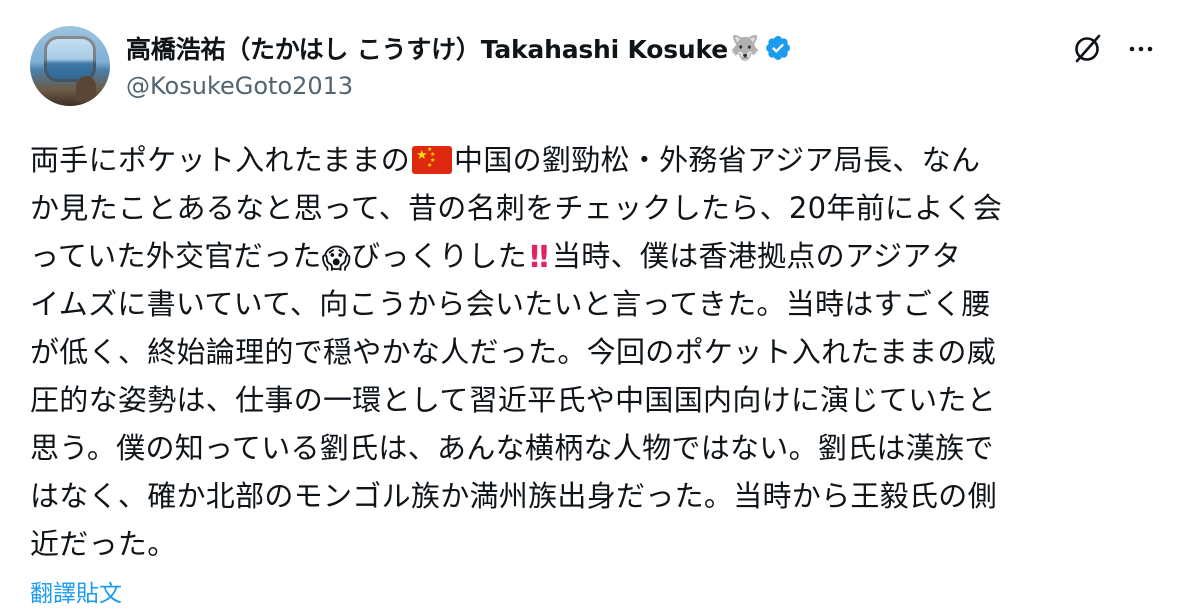 This screenshot has height=616, width=1184. I want to click on post-line: 両手にポケット入れたままの ★ ★ ★ ★ ★ 中国の劉勁松・外務省アジア局長、なん, so click(595, 160).